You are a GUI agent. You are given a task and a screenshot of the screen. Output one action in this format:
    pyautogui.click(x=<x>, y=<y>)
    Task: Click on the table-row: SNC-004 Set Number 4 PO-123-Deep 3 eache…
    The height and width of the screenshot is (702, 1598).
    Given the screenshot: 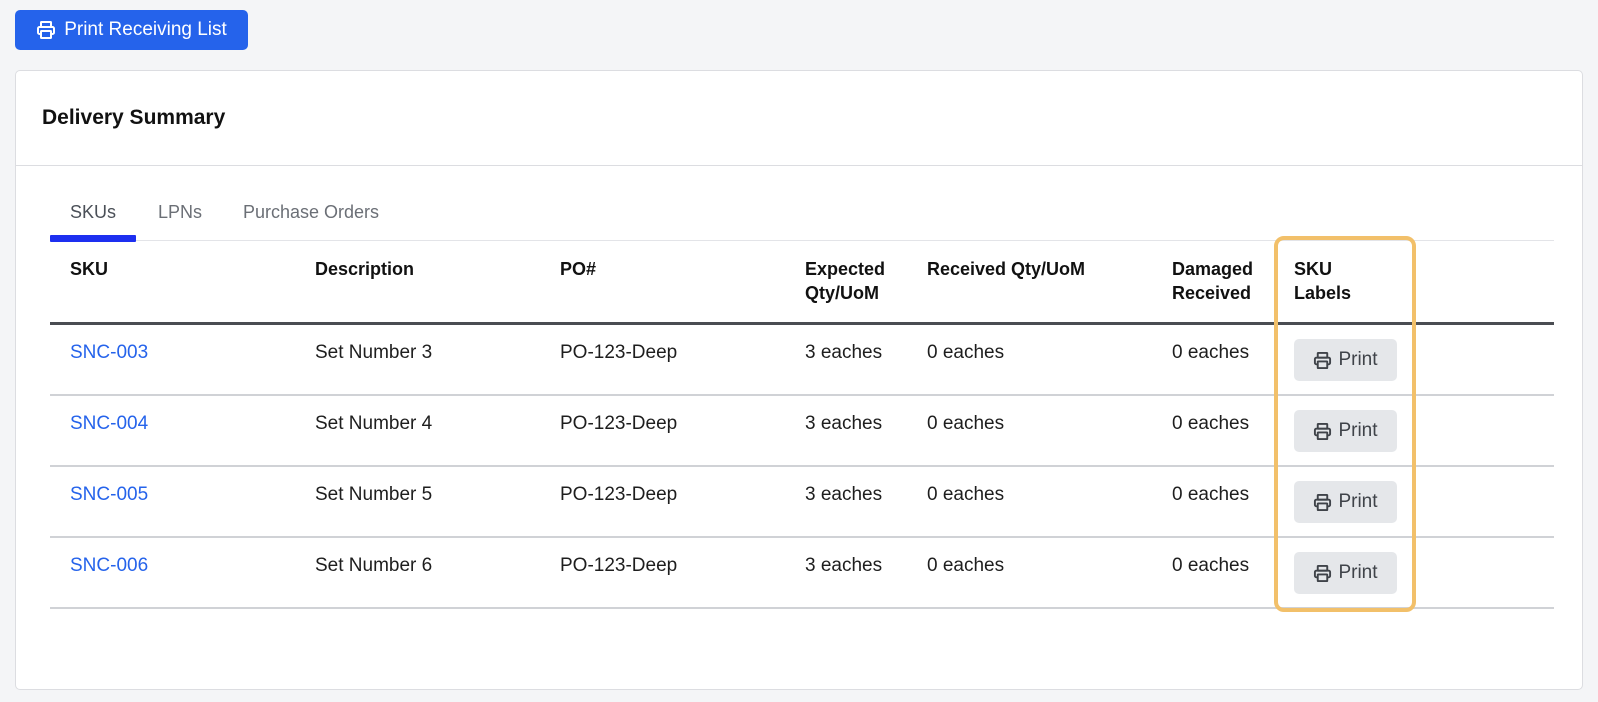 What is the action you would take?
    pyautogui.click(x=802, y=431)
    